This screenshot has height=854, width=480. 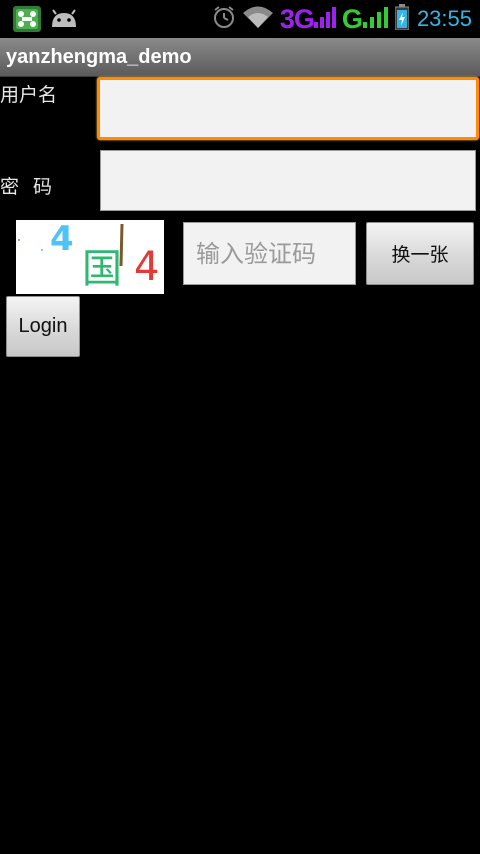 I want to click on login-button: Login, so click(x=43, y=326).